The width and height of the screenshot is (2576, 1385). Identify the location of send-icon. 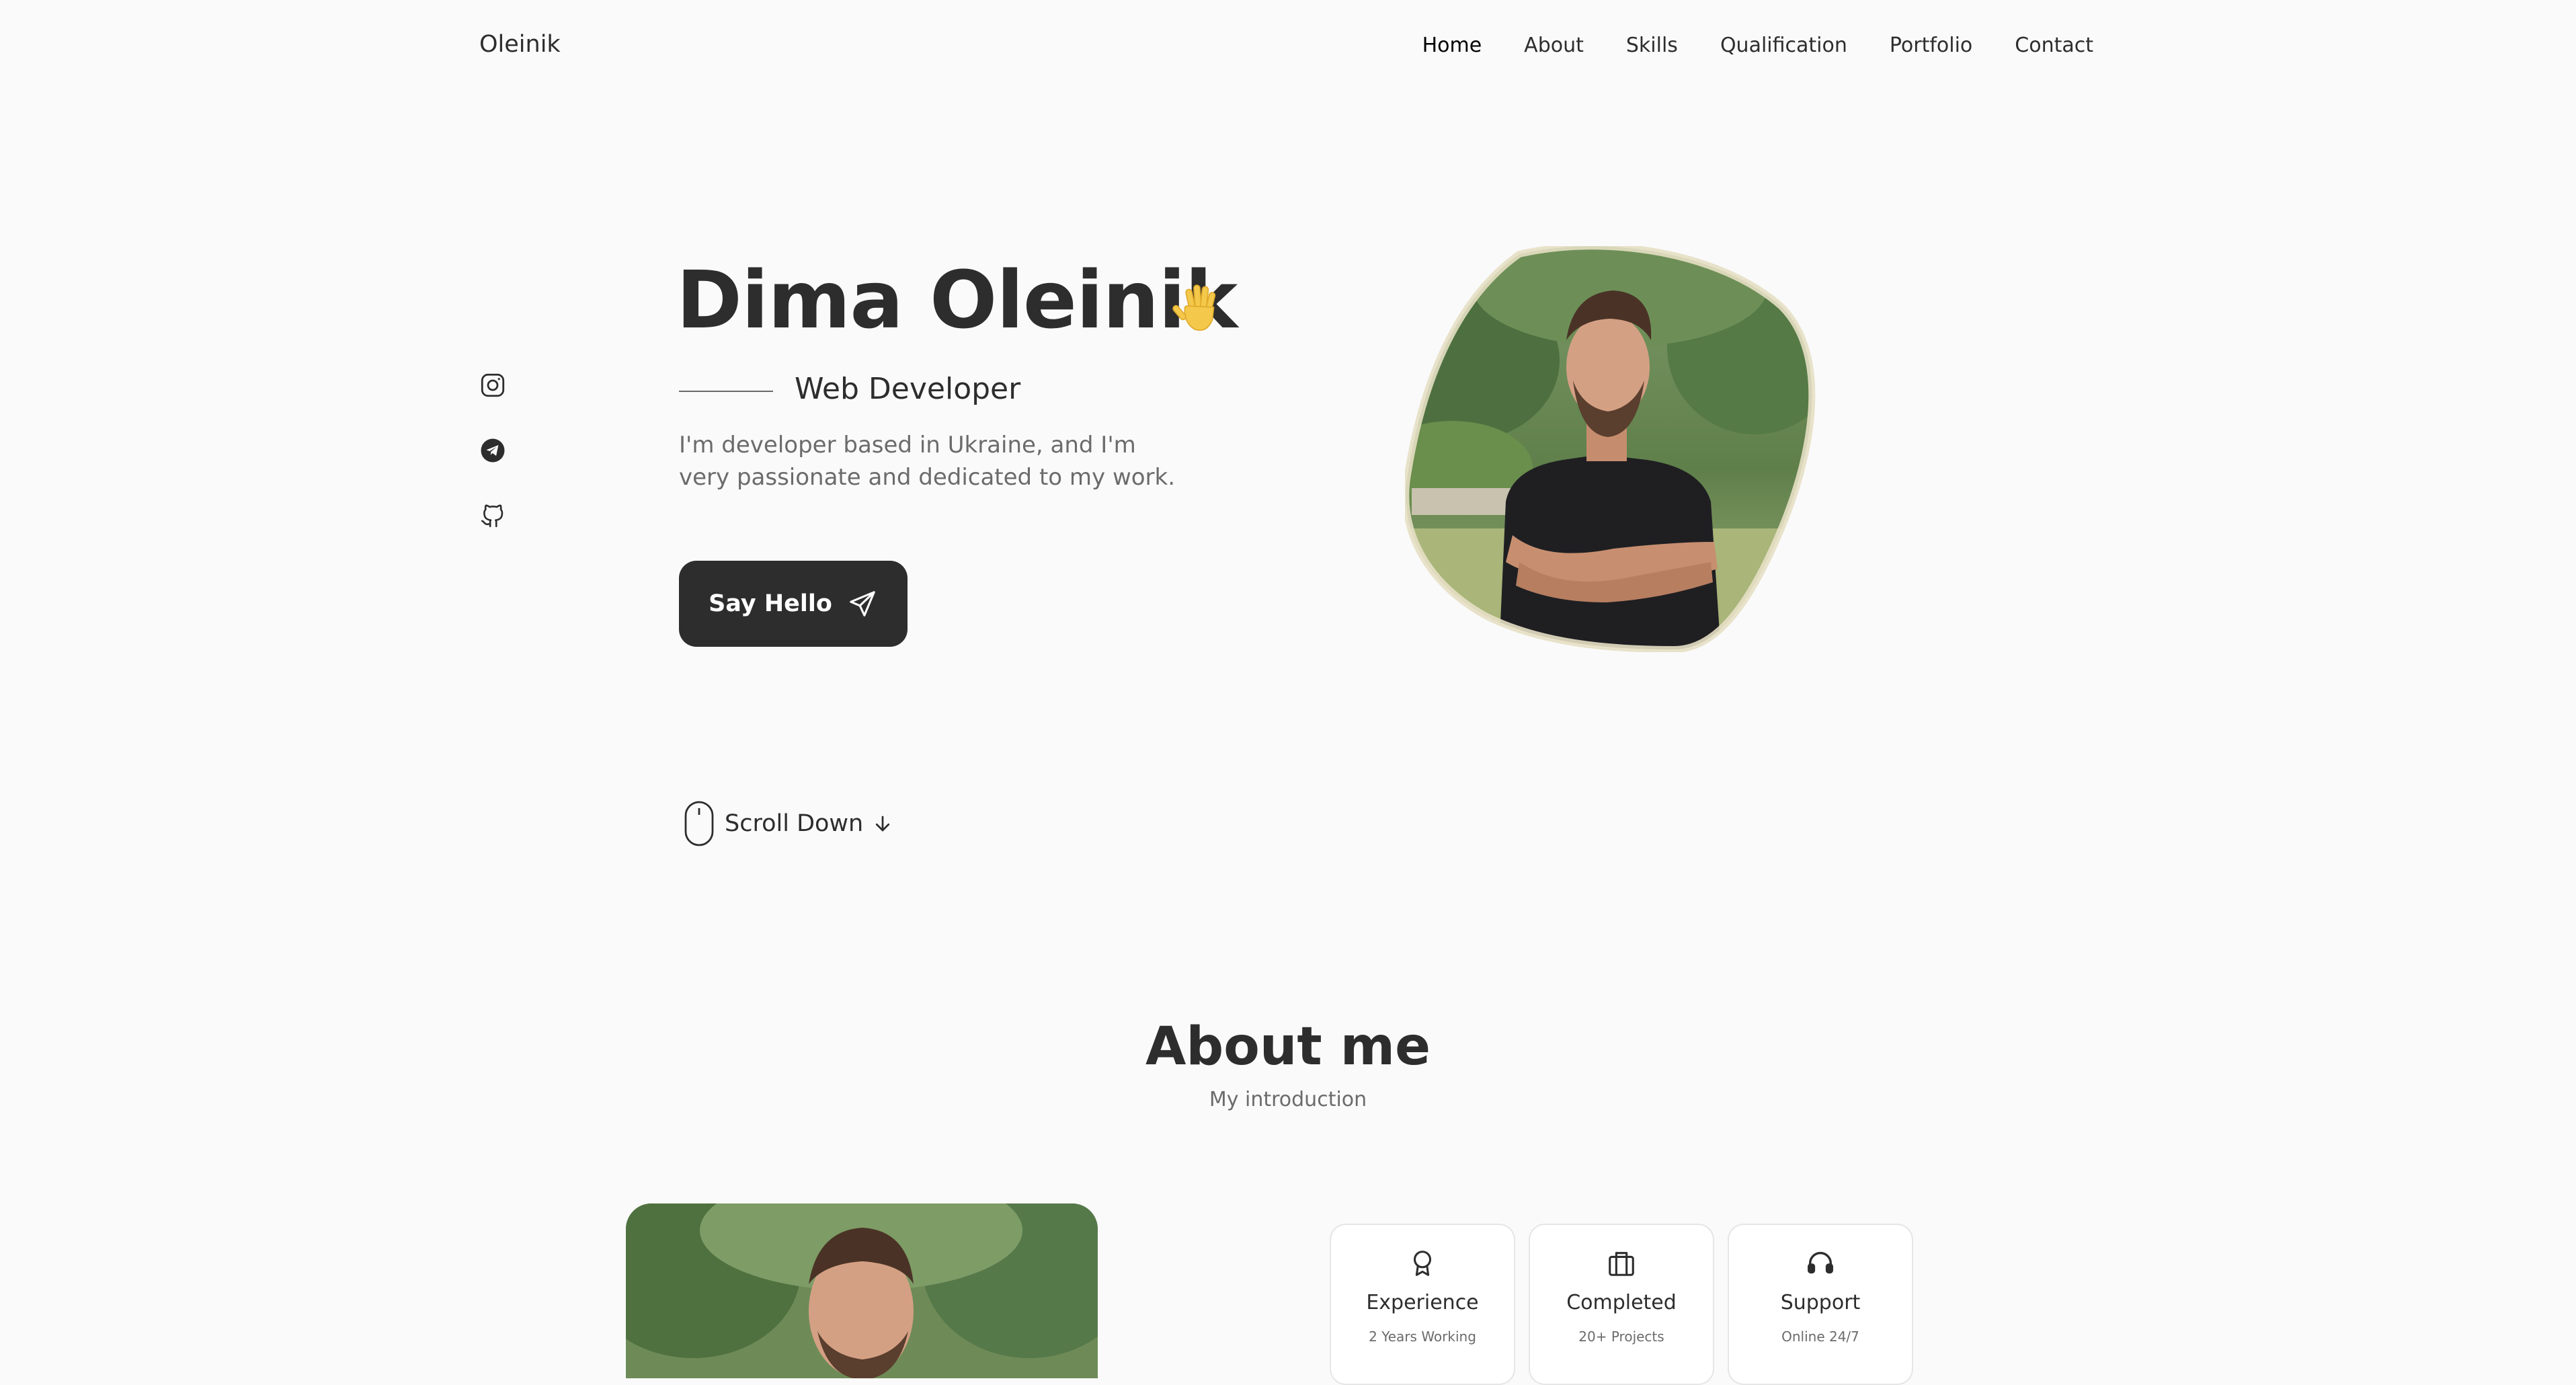
(862, 603).